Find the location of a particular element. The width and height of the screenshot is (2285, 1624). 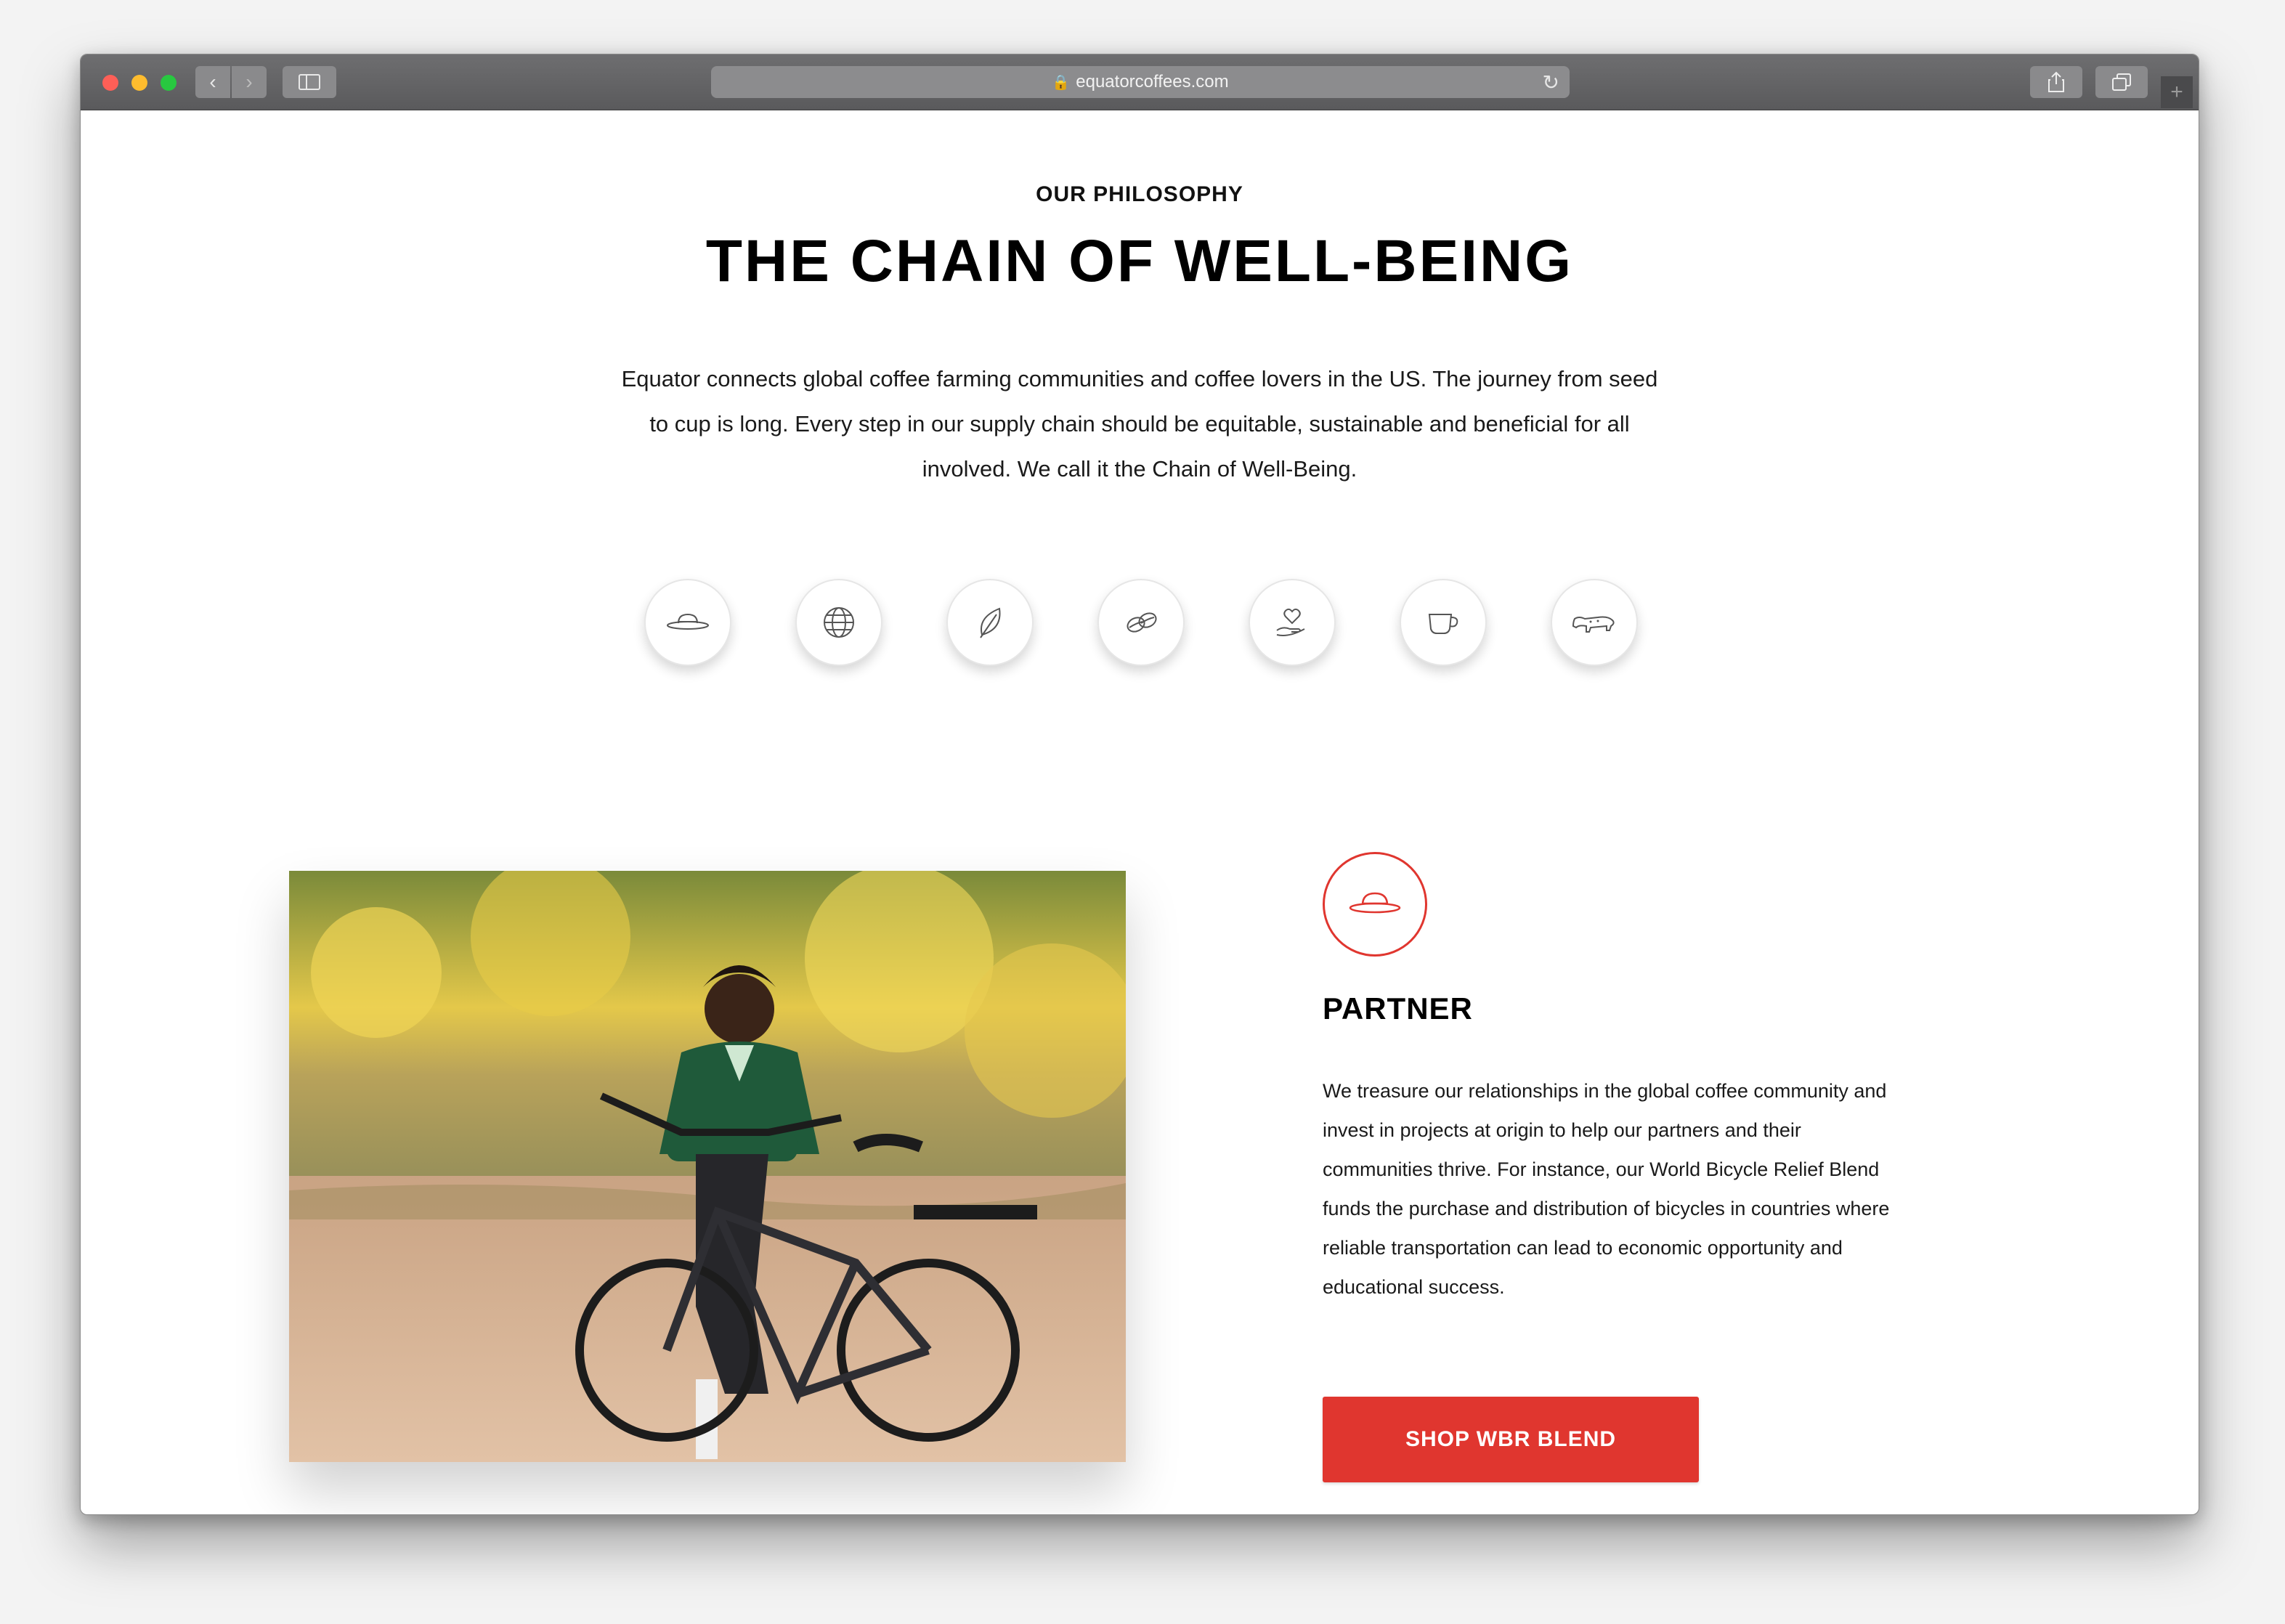

chain-icons-row is located at coordinates (1141, 622).